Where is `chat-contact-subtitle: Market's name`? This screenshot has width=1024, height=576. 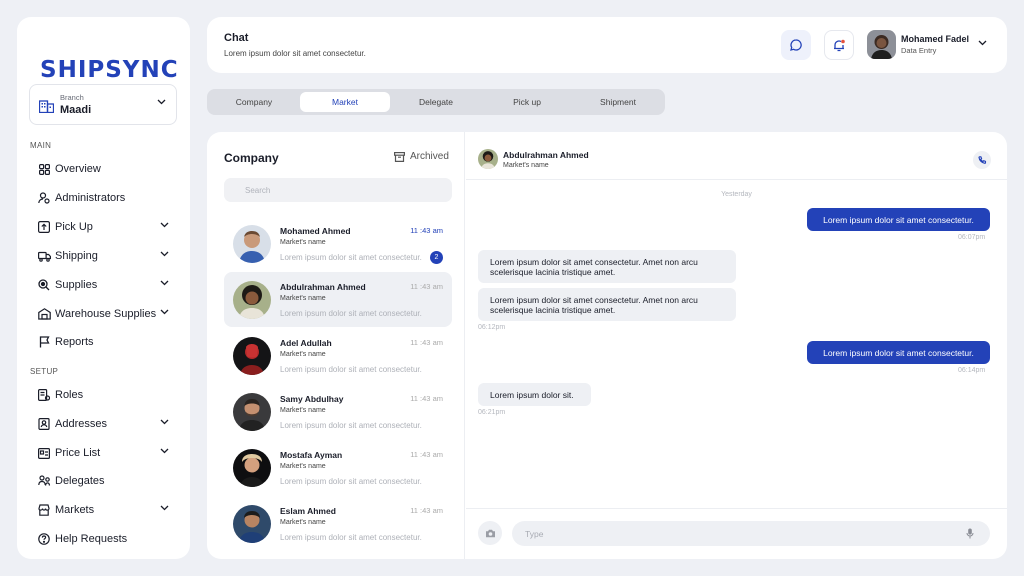
chat-contact-subtitle: Market's name is located at coordinates (526, 165).